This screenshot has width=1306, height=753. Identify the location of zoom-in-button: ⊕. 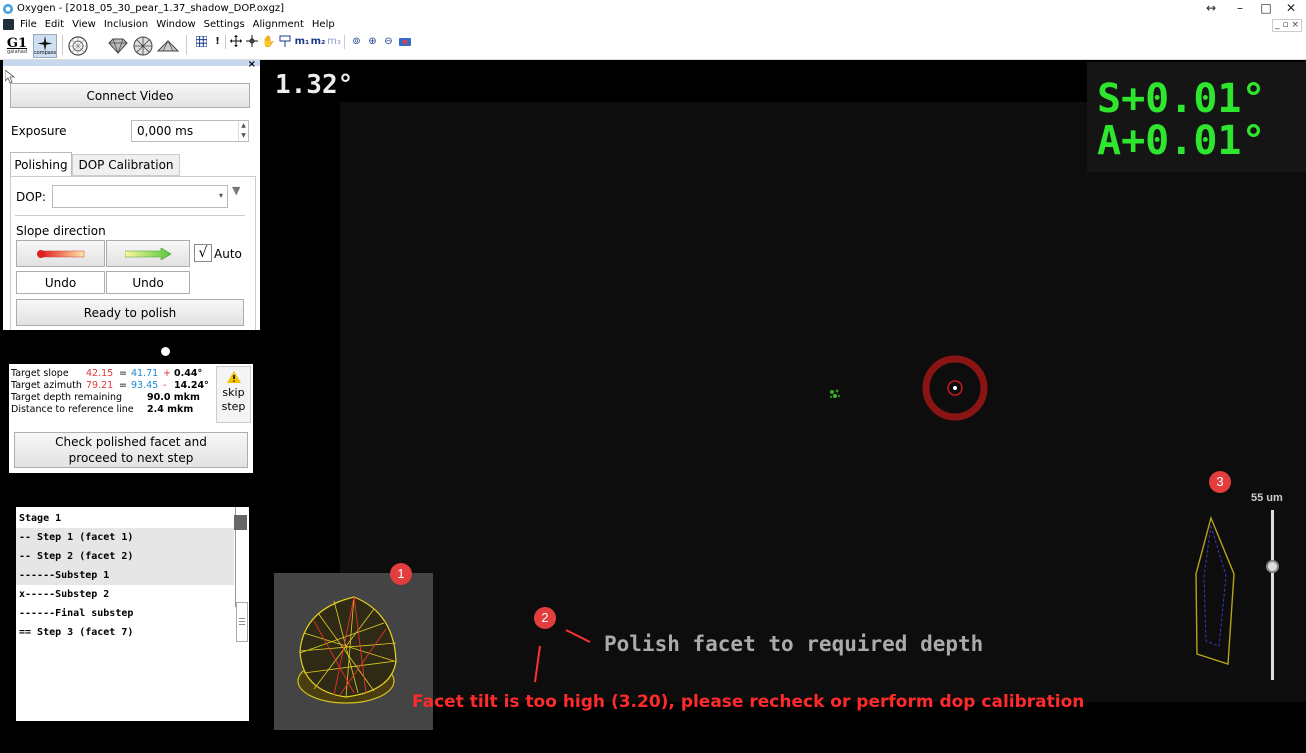
(372, 41).